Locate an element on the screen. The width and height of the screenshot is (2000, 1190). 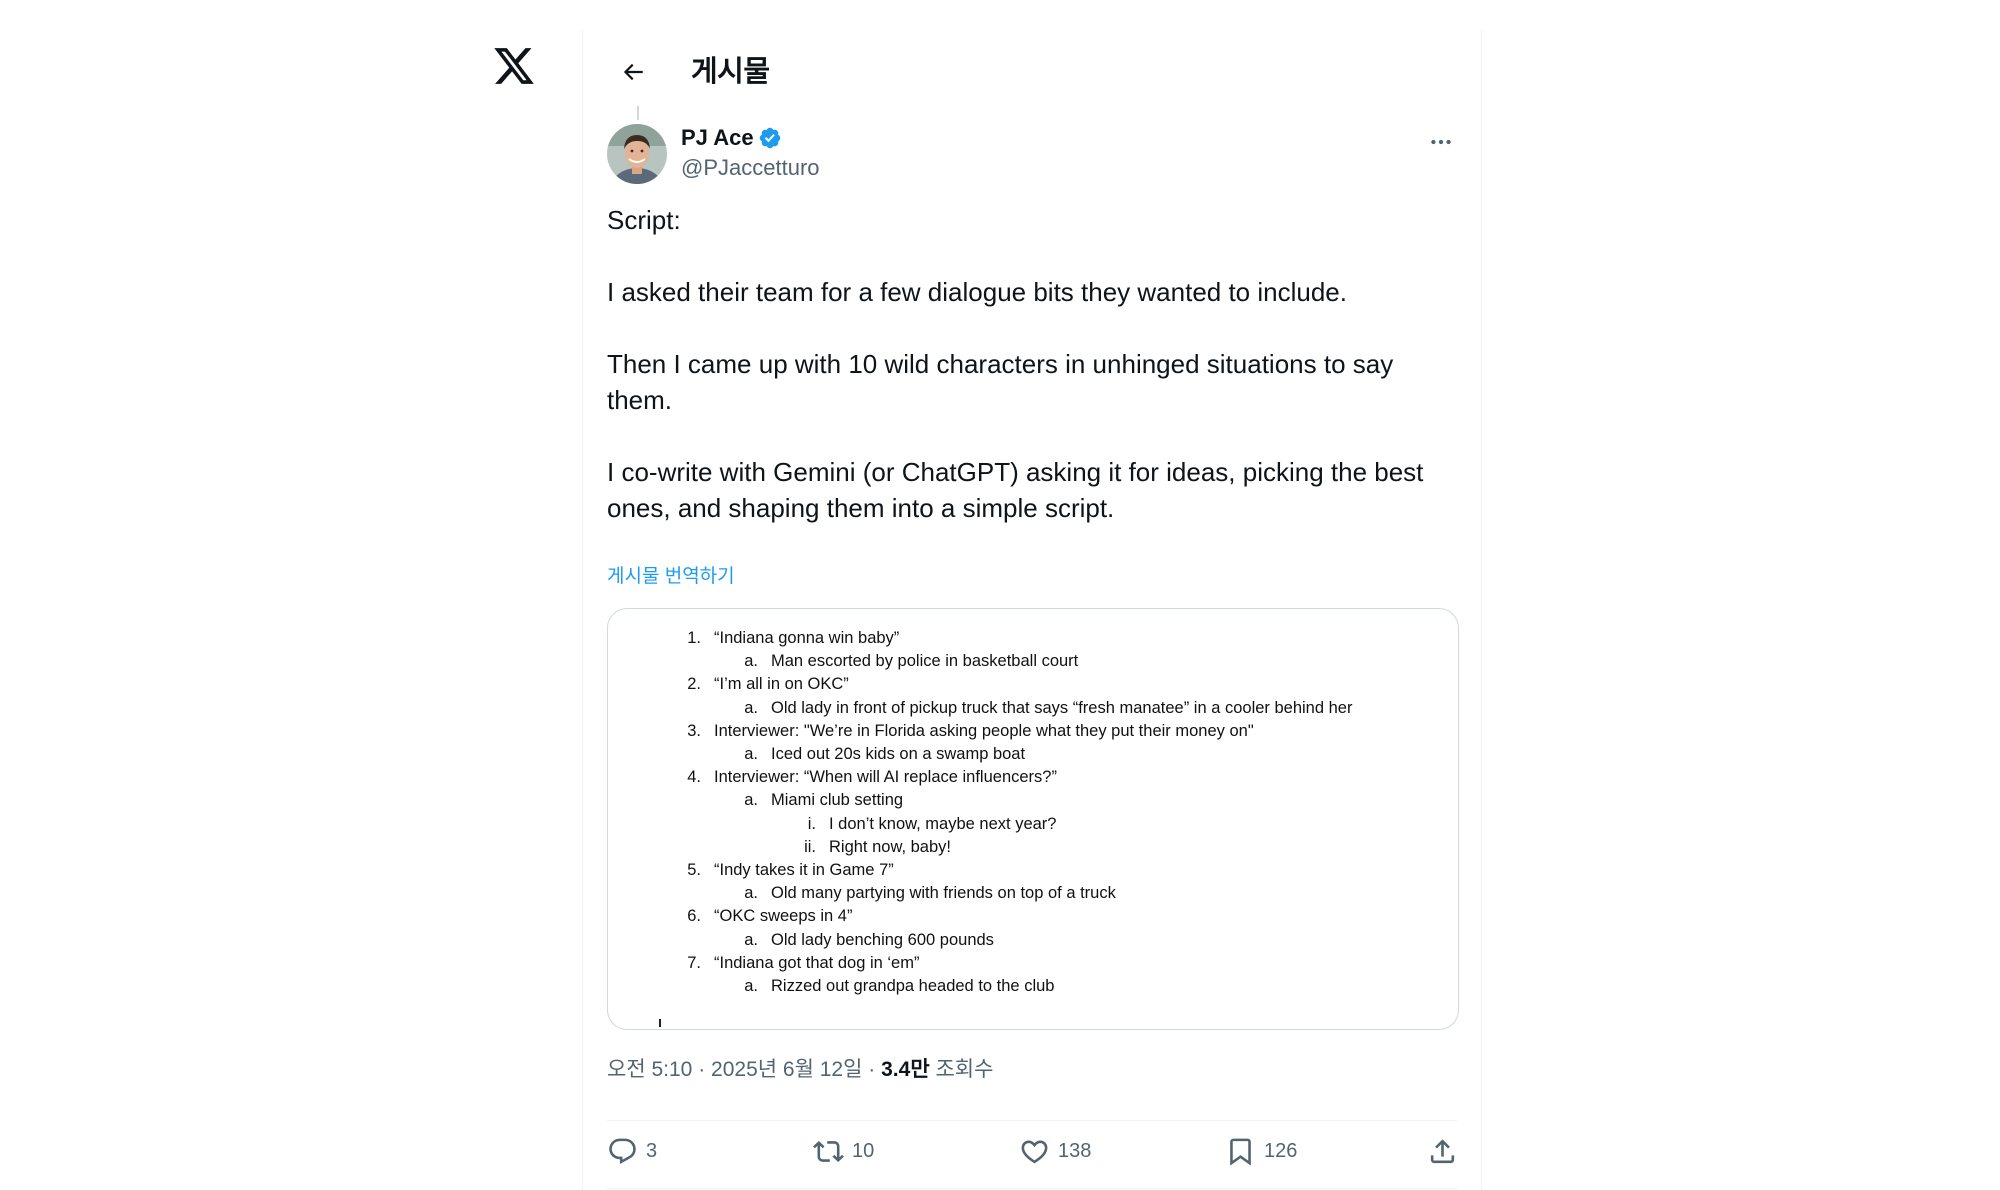
back-button is located at coordinates (633, 72).